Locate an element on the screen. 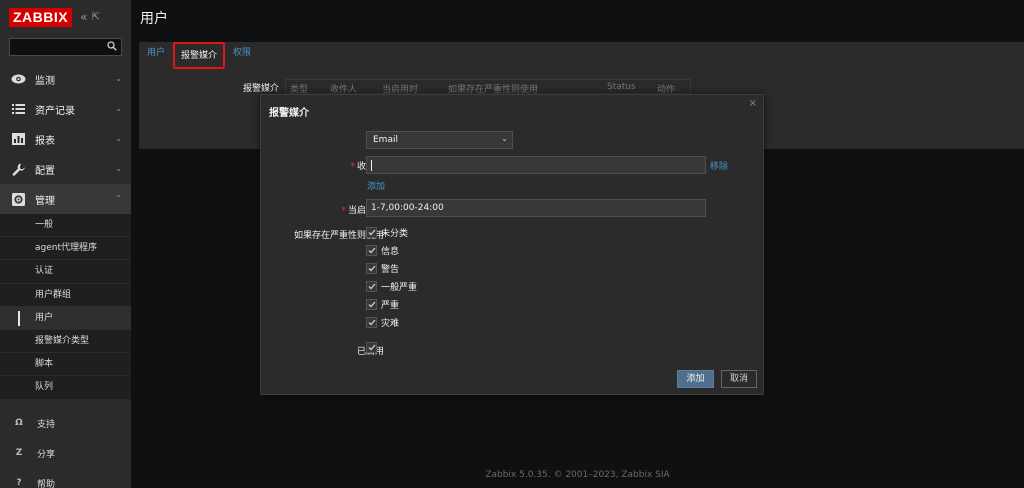 Image resolution: width=1024 pixels, height=488 pixels. severity-average: 一般严重 is located at coordinates (391, 286).